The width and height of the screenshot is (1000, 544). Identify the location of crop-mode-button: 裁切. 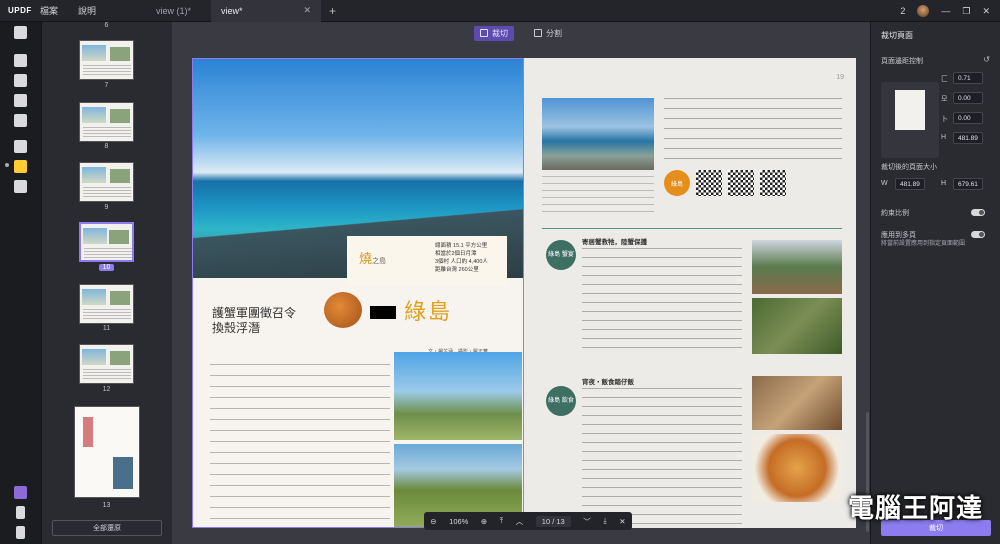
(494, 33).